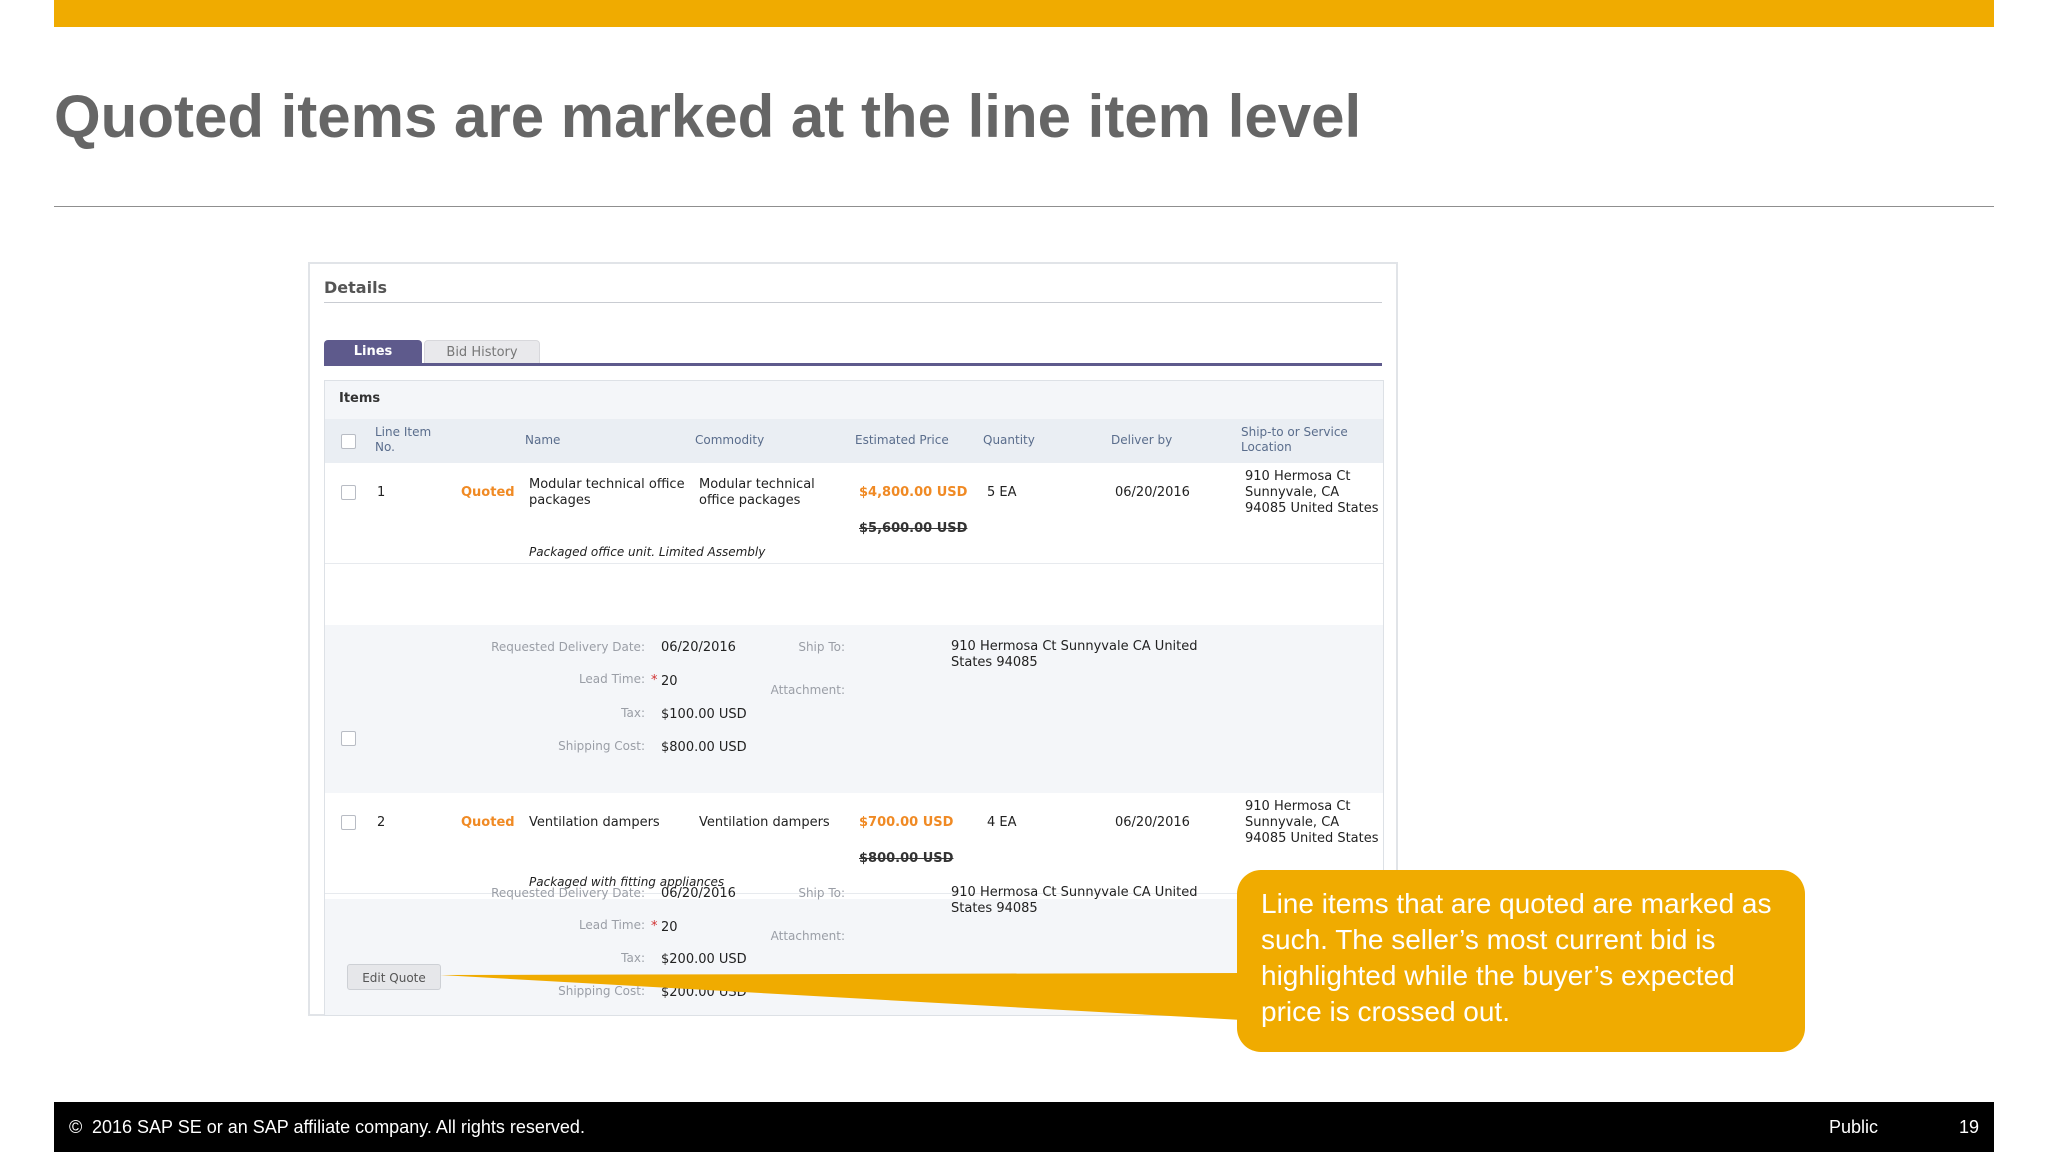 This screenshot has width=2048, height=1152. I want to click on copyright-icon: ©, so click(76, 1127).